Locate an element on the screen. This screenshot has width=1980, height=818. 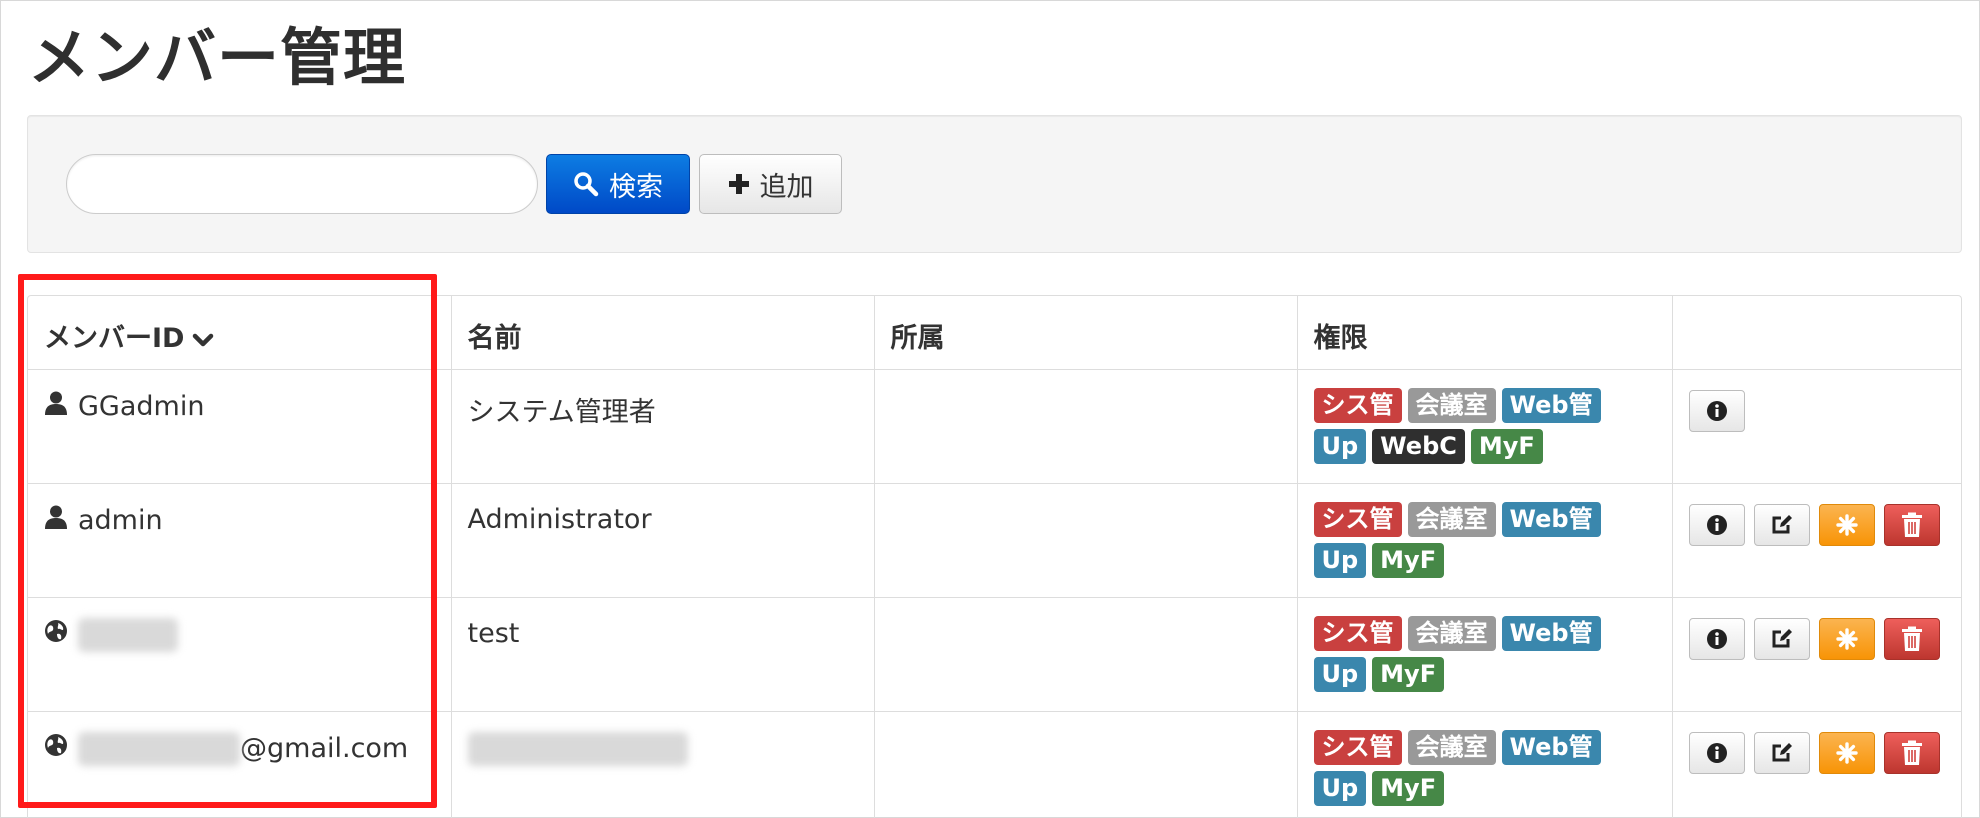
chevron-down-icon is located at coordinates (203, 339).